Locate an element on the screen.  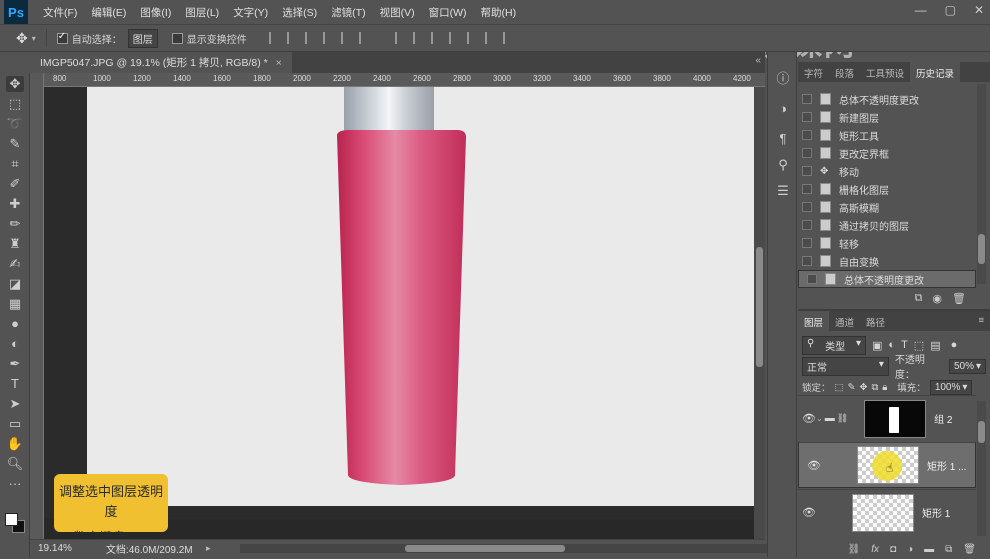
add-mask-icon: ◘ is located at coordinates (893, 549).